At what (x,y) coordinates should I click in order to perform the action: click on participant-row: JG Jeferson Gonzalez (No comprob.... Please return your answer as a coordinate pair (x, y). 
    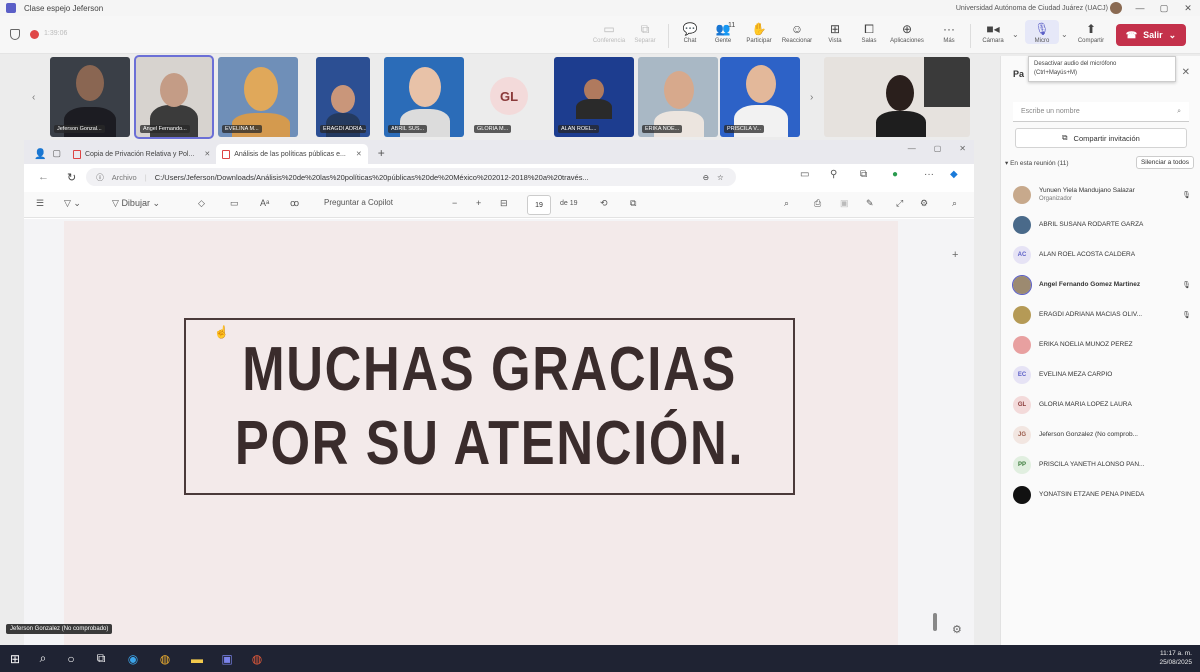
    Looking at the image, I should click on (1103, 435).